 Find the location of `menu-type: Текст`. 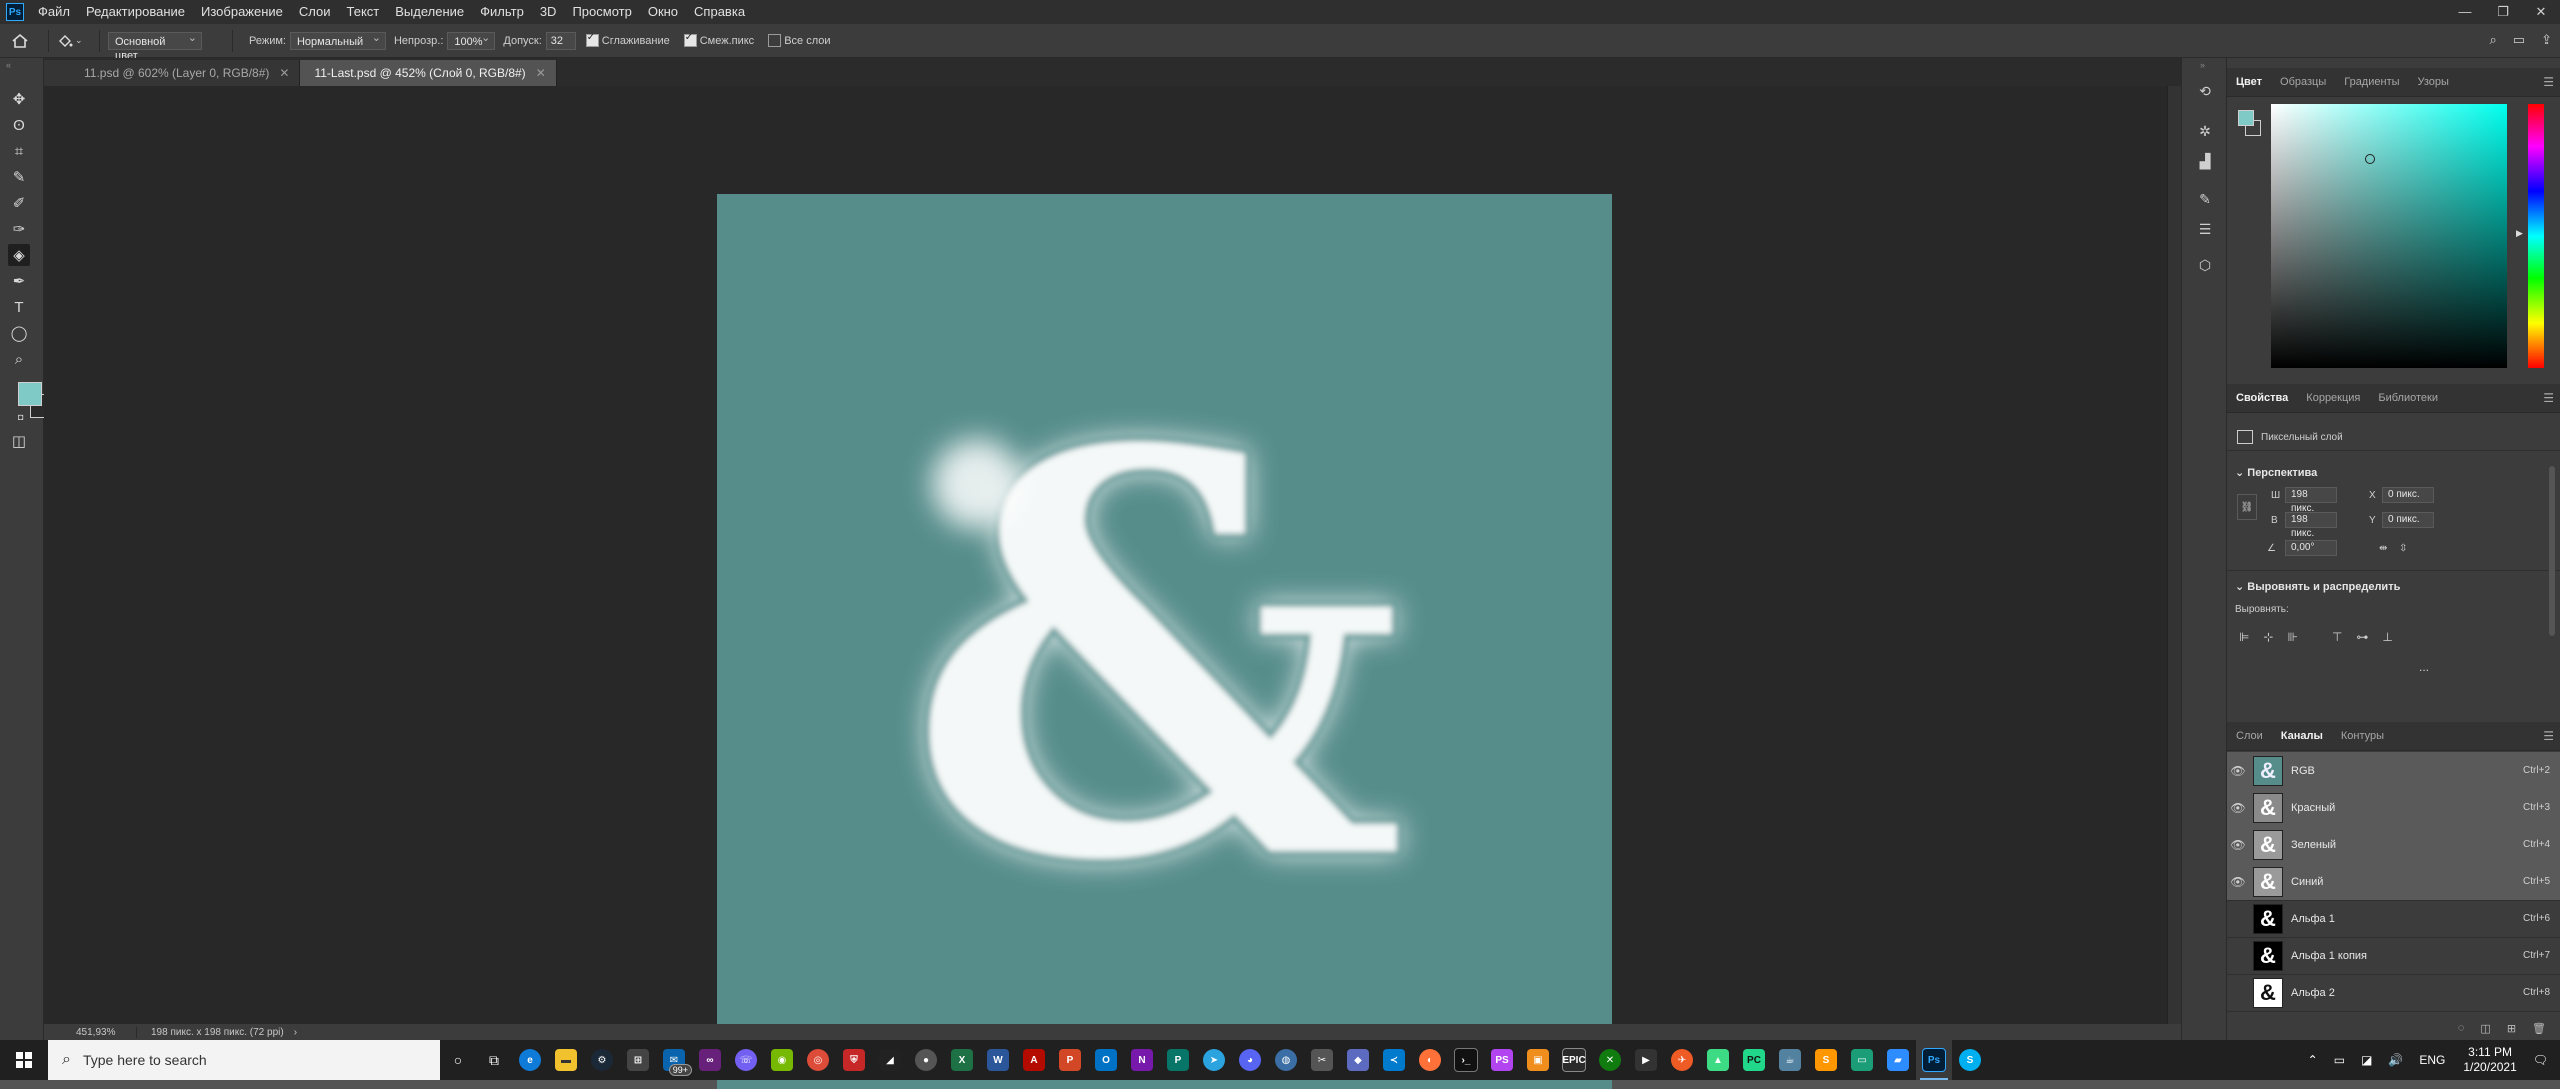

menu-type: Текст is located at coordinates (363, 12).